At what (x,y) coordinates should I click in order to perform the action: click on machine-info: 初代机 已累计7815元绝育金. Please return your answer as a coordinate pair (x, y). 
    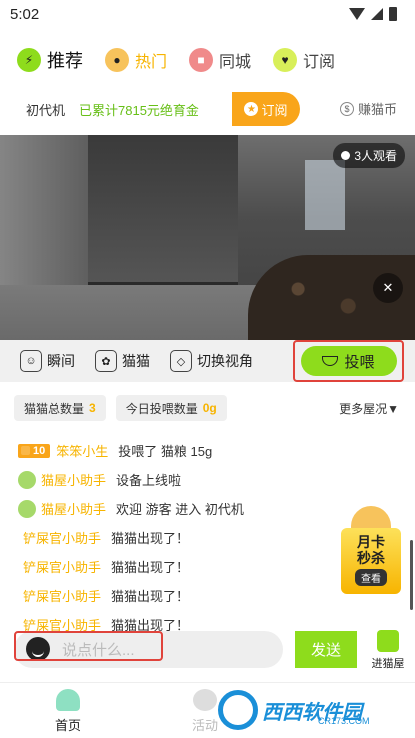
    Looking at the image, I should click on (130, 109).